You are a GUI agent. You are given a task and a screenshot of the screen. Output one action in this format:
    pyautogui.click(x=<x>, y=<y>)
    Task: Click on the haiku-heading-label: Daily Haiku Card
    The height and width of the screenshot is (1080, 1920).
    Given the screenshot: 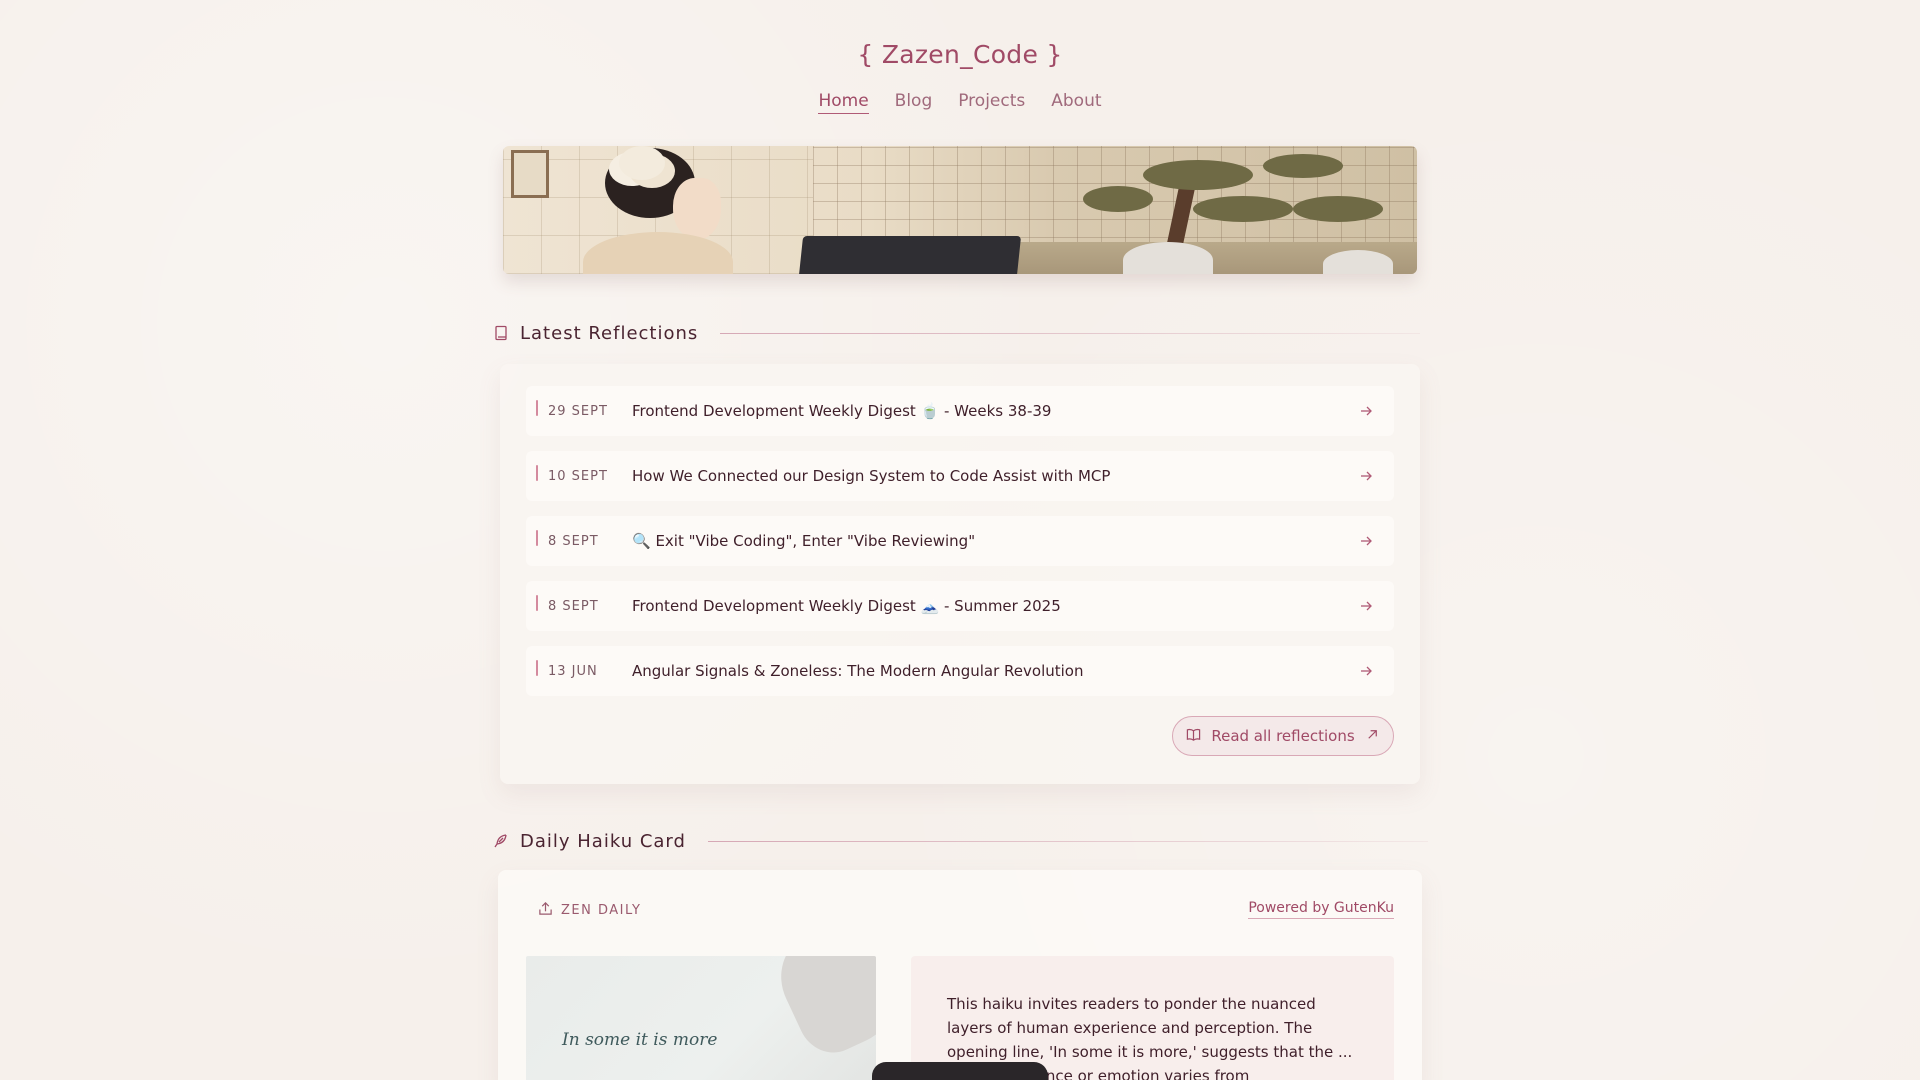 What is the action you would take?
    pyautogui.click(x=603, y=841)
    